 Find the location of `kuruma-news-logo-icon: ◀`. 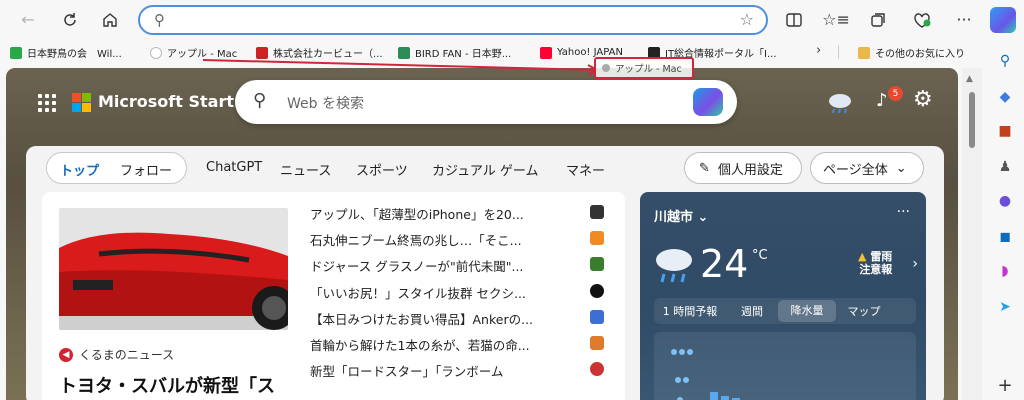

kuruma-news-logo-icon: ◀ is located at coordinates (66, 354).